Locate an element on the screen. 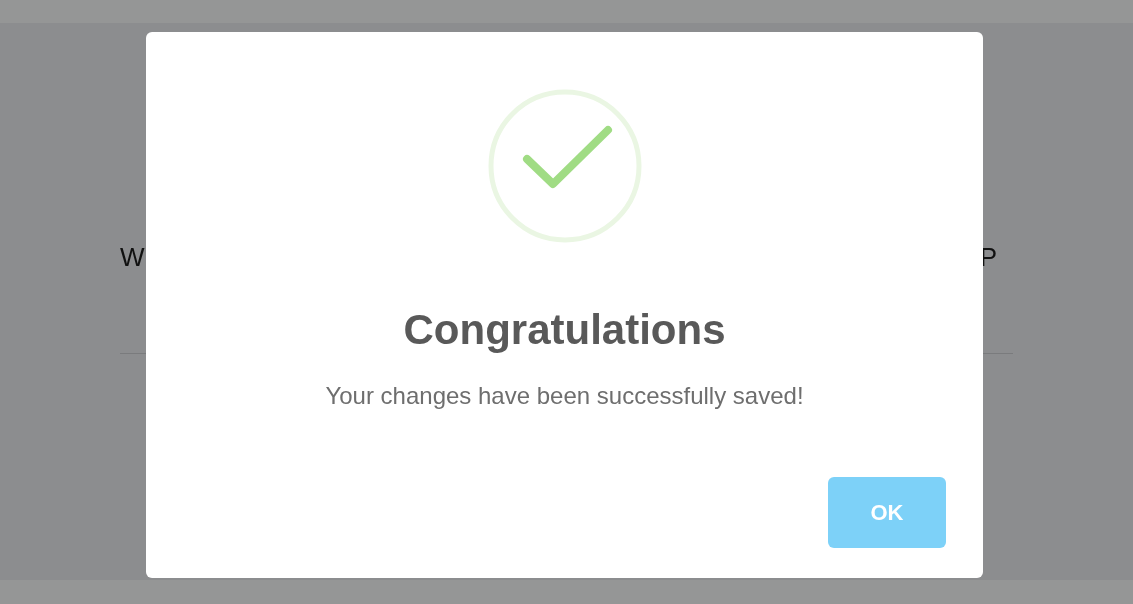 This screenshot has height=604, width=1133. dialog-title: Congratulations is located at coordinates (564, 330).